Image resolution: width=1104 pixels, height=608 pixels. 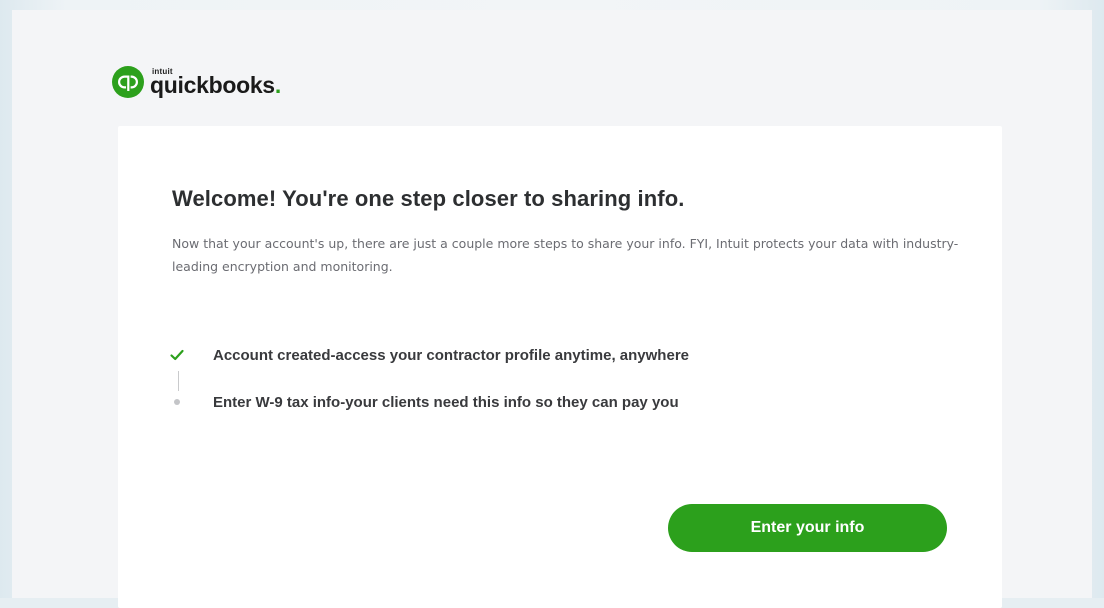 What do you see at coordinates (212, 84) in the screenshot?
I see `quickbooks-wordmark-text: quickbooks` at bounding box center [212, 84].